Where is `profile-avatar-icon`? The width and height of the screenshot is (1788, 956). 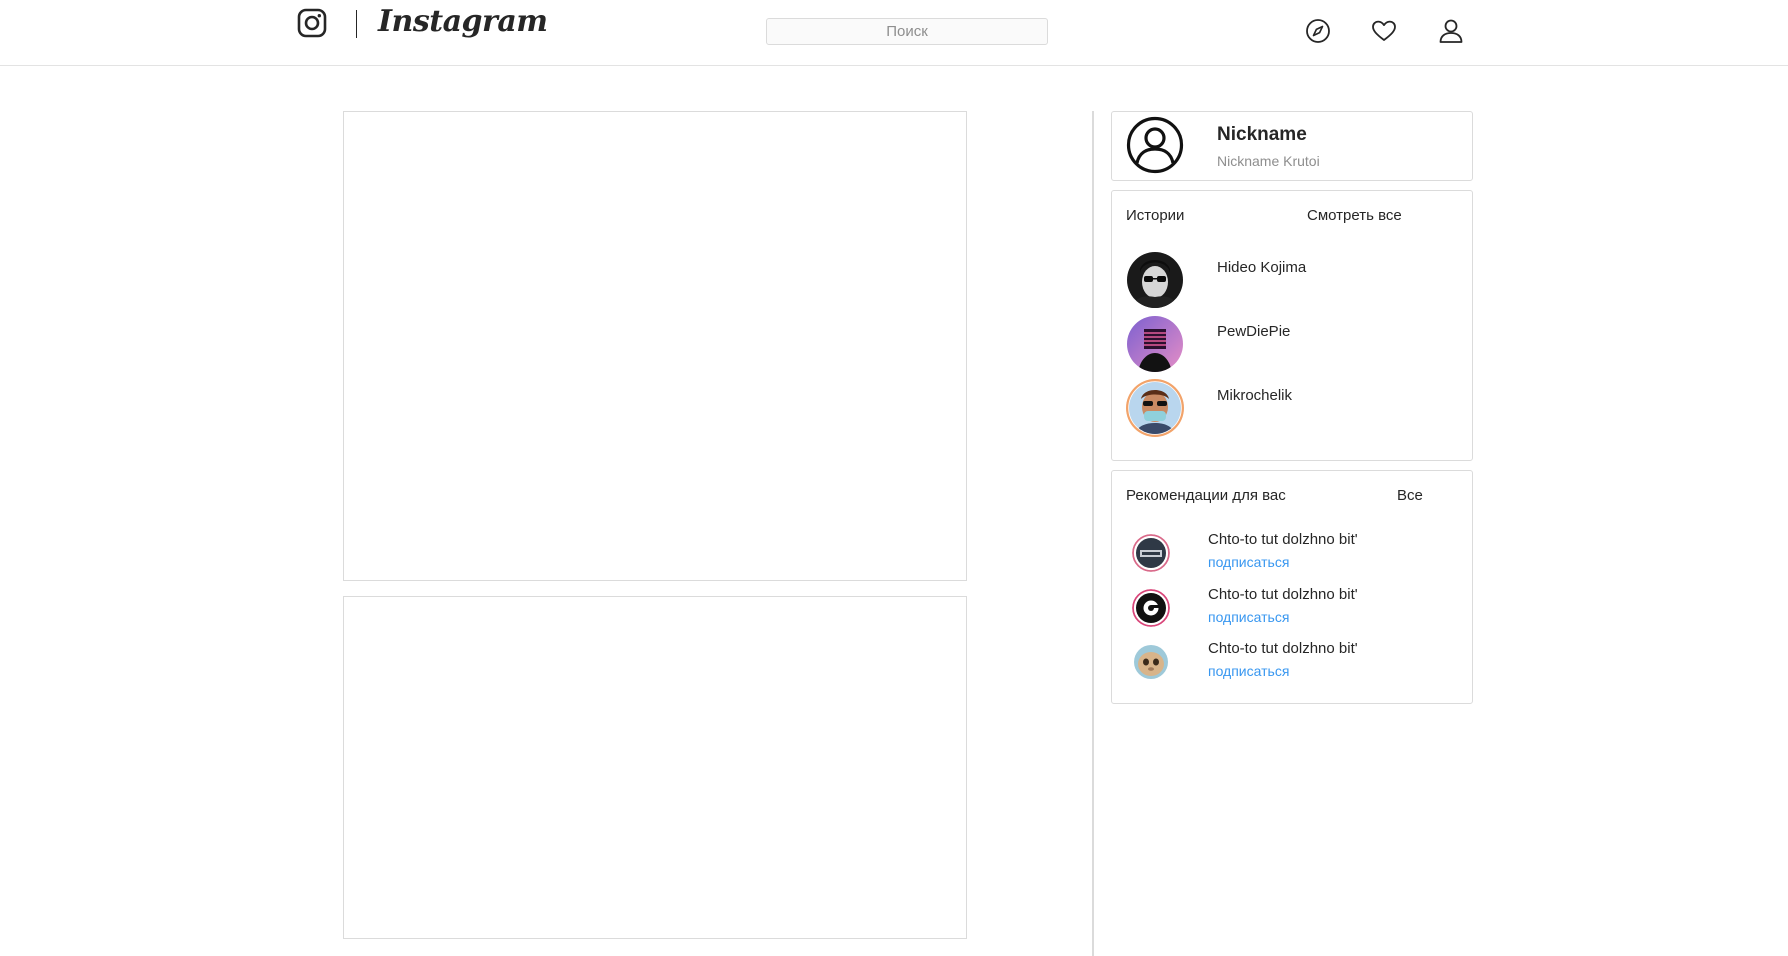
profile-avatar-icon is located at coordinates (1155, 145).